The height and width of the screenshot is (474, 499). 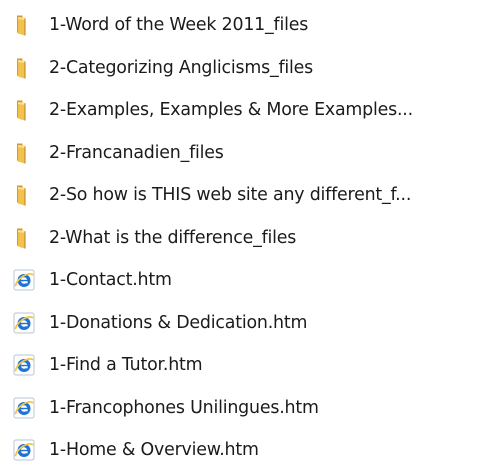 What do you see at coordinates (181, 67) in the screenshot?
I see `file-name: 2-Categorizing Anglicisms_files` at bounding box center [181, 67].